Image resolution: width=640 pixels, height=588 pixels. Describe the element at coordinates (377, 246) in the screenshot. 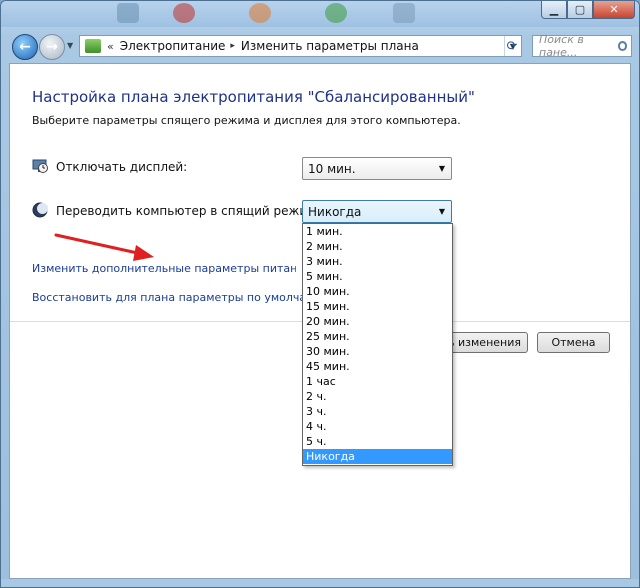

I see `sleep-option: 2 мин.` at that location.